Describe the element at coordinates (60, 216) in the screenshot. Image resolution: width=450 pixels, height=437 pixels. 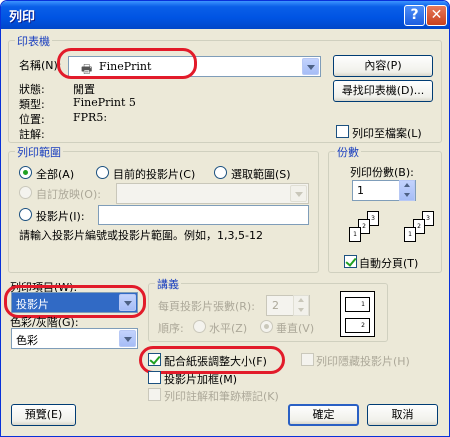
I see `range-slides-label: 投影片(I):` at that location.